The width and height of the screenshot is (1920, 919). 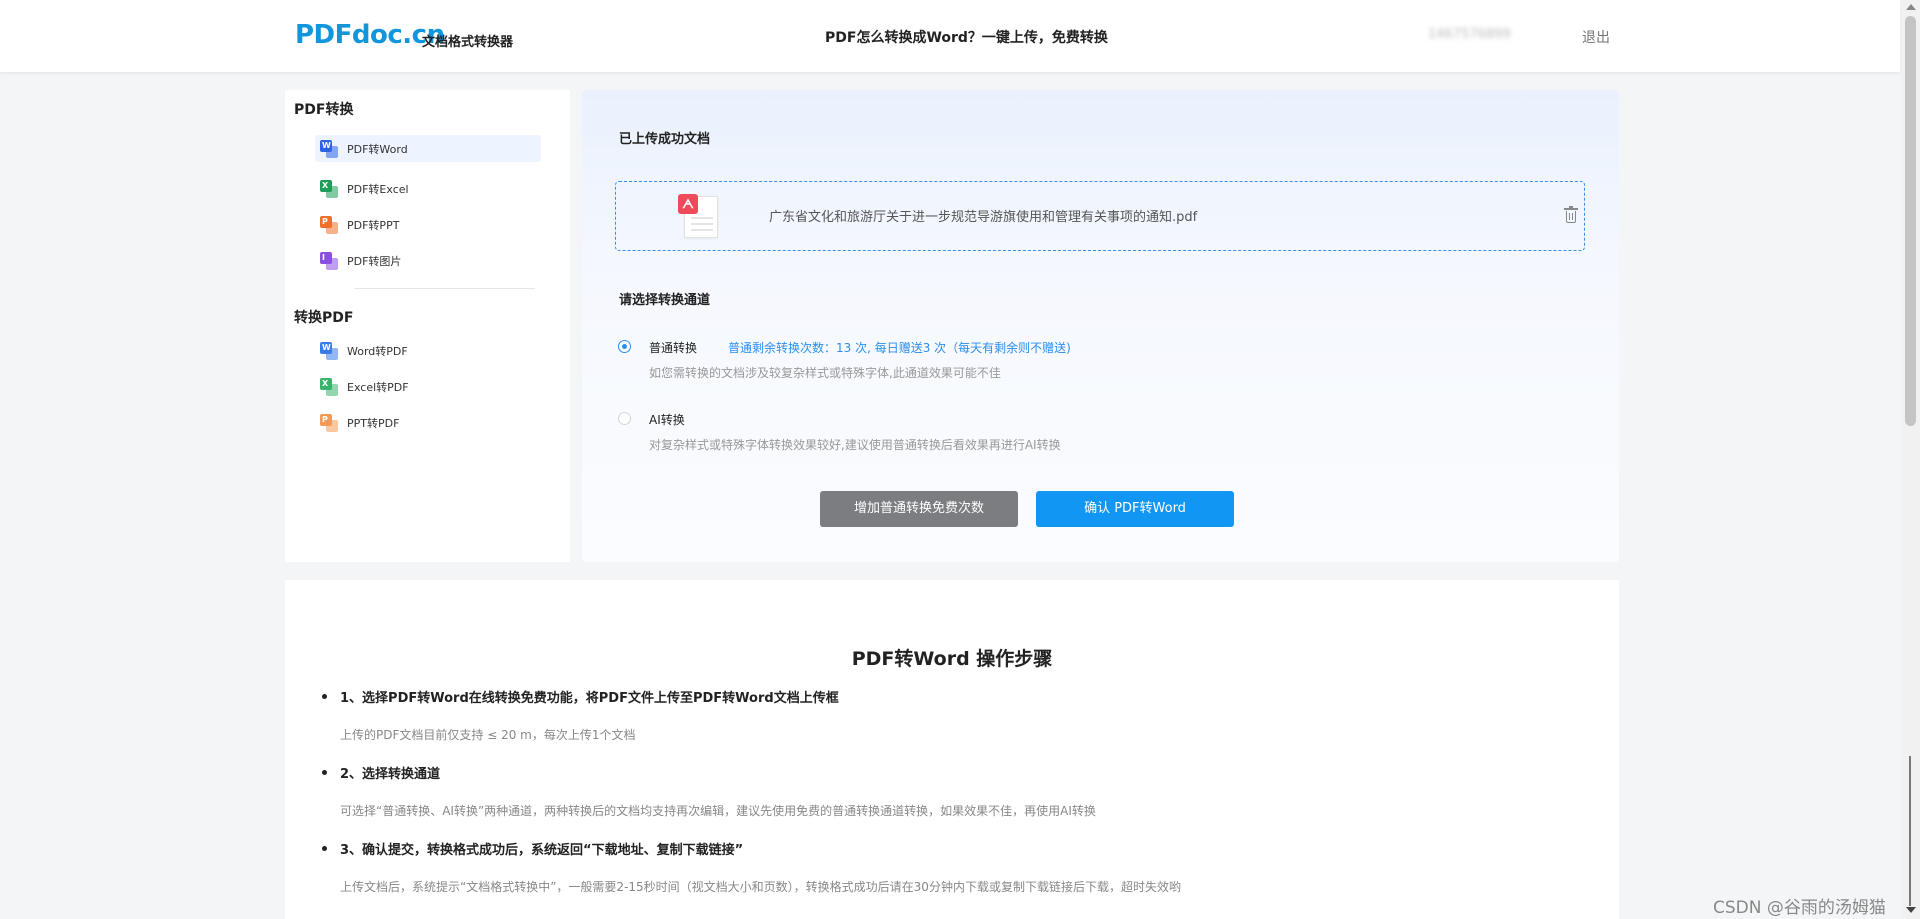 What do you see at coordinates (378, 387) in the screenshot?
I see `sidebar-item-label: Excel转PDF` at bounding box center [378, 387].